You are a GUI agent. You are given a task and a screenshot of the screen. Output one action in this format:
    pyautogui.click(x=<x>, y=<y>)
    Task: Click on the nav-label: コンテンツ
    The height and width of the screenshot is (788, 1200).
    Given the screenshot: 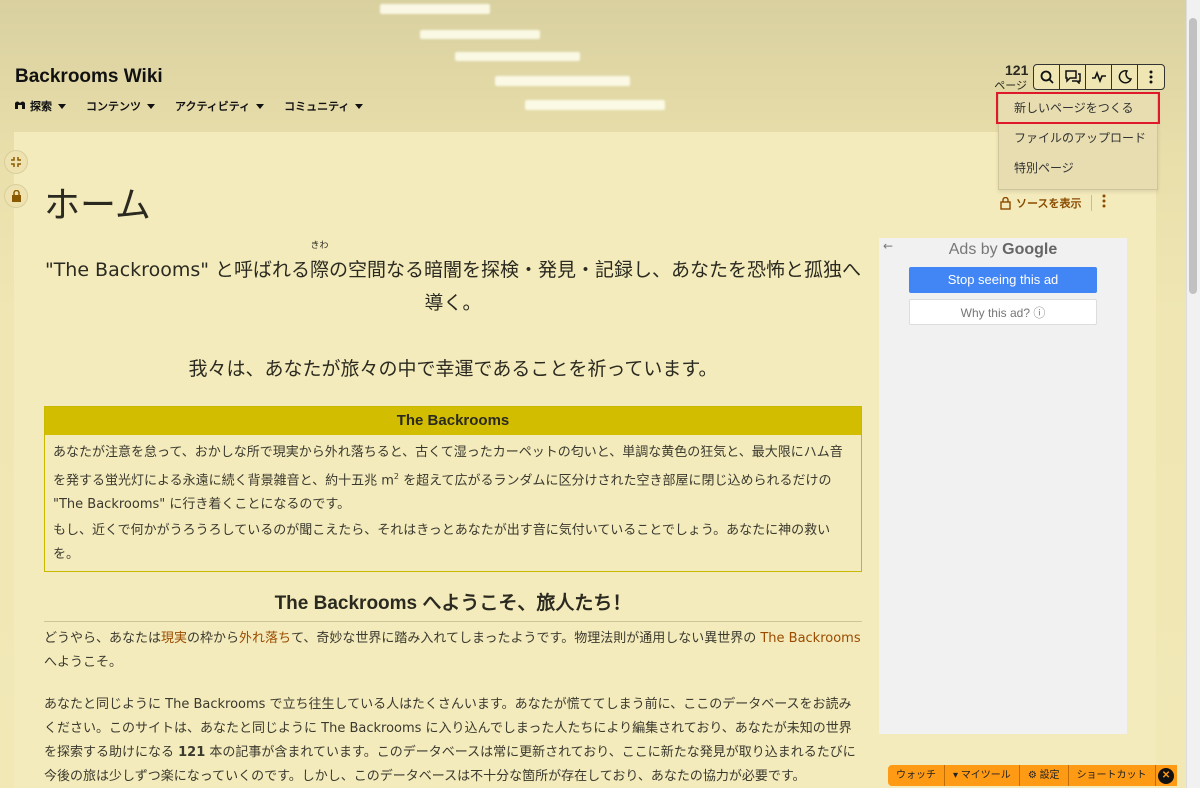 What is the action you would take?
    pyautogui.click(x=113, y=107)
    